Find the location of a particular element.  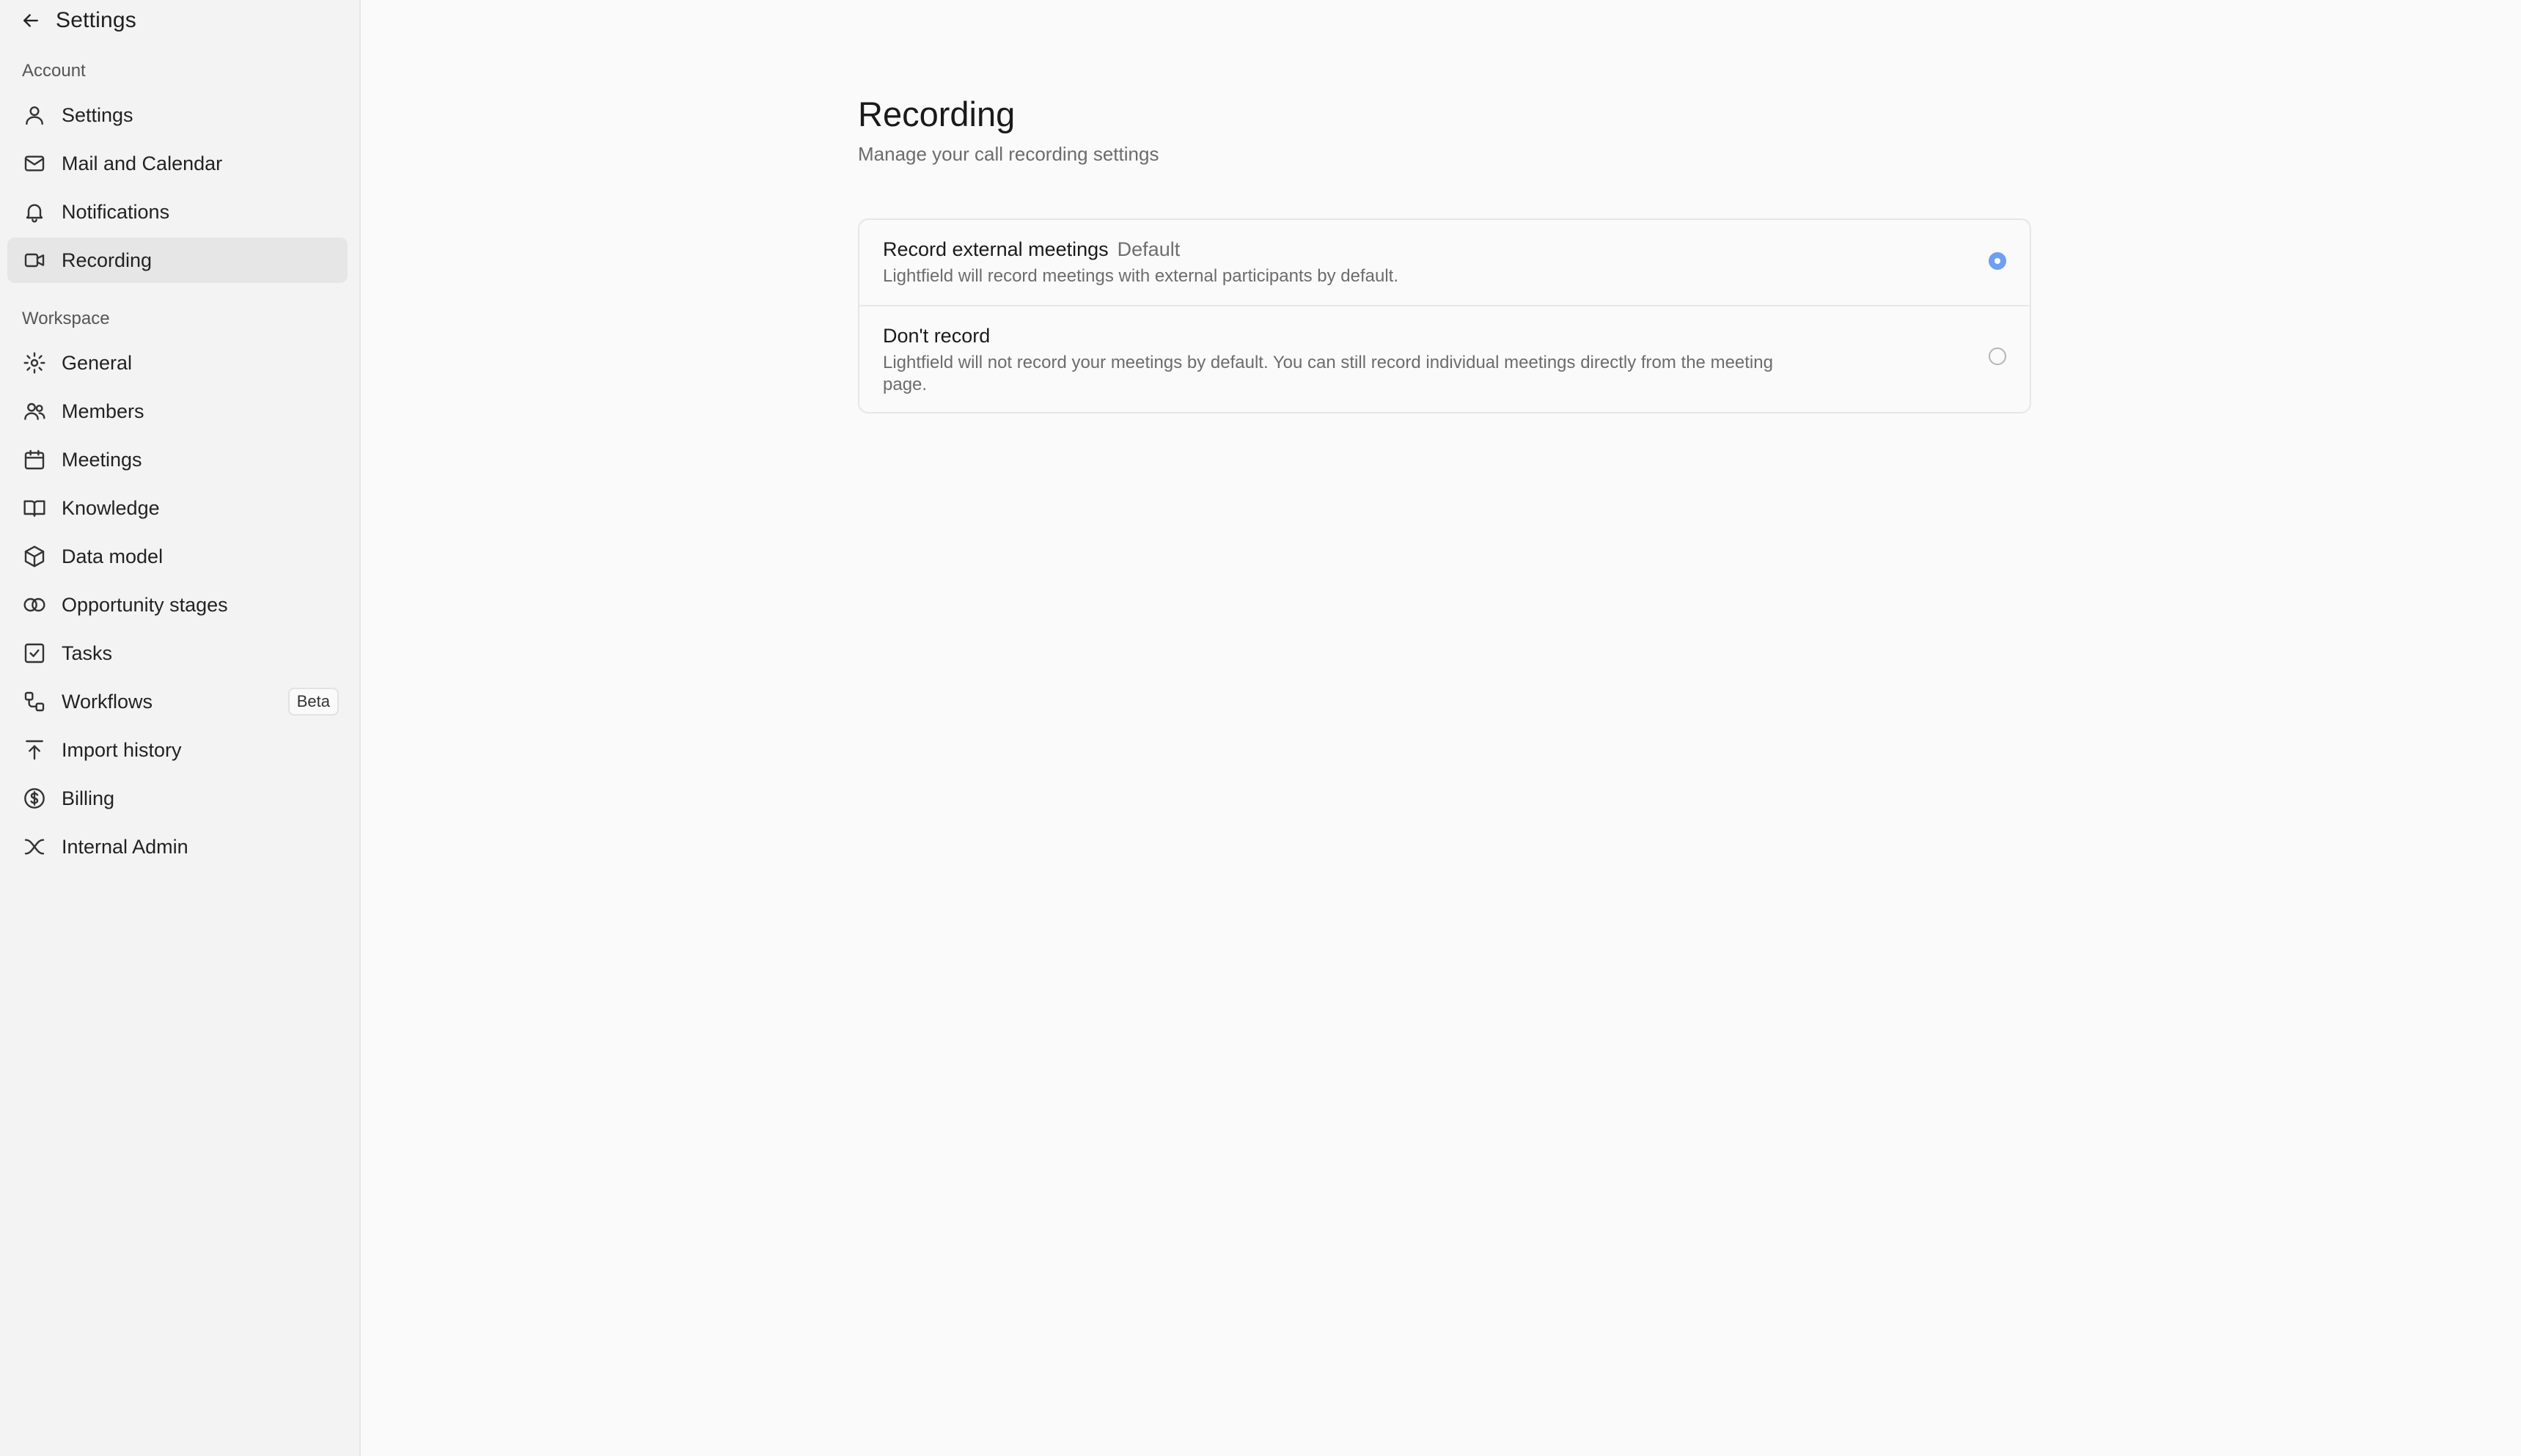

sidebar-item-label: Recording is located at coordinates (107, 260).